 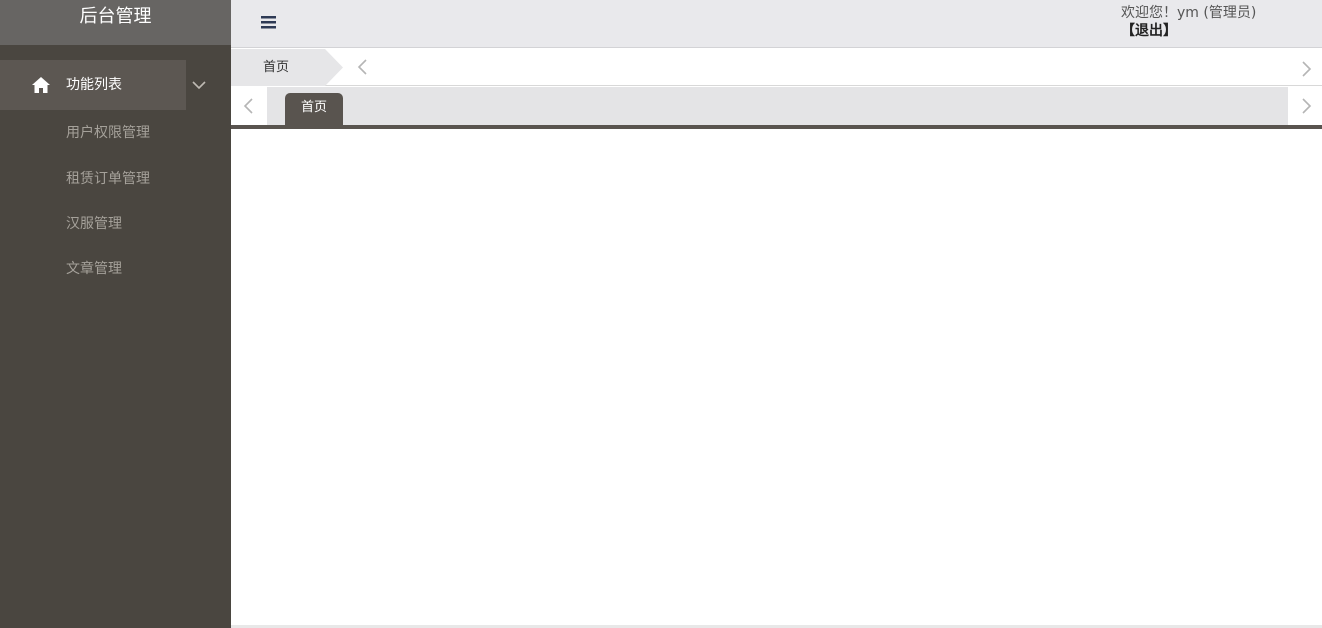 What do you see at coordinates (94, 85) in the screenshot?
I see `menu-group-label: 功能列表` at bounding box center [94, 85].